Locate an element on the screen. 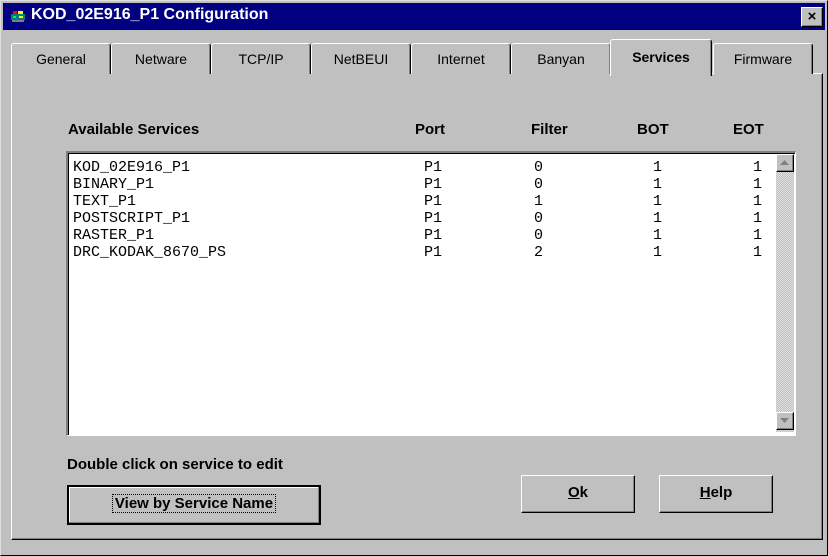 The image size is (828, 556). header-bot: BOT is located at coordinates (653, 129).